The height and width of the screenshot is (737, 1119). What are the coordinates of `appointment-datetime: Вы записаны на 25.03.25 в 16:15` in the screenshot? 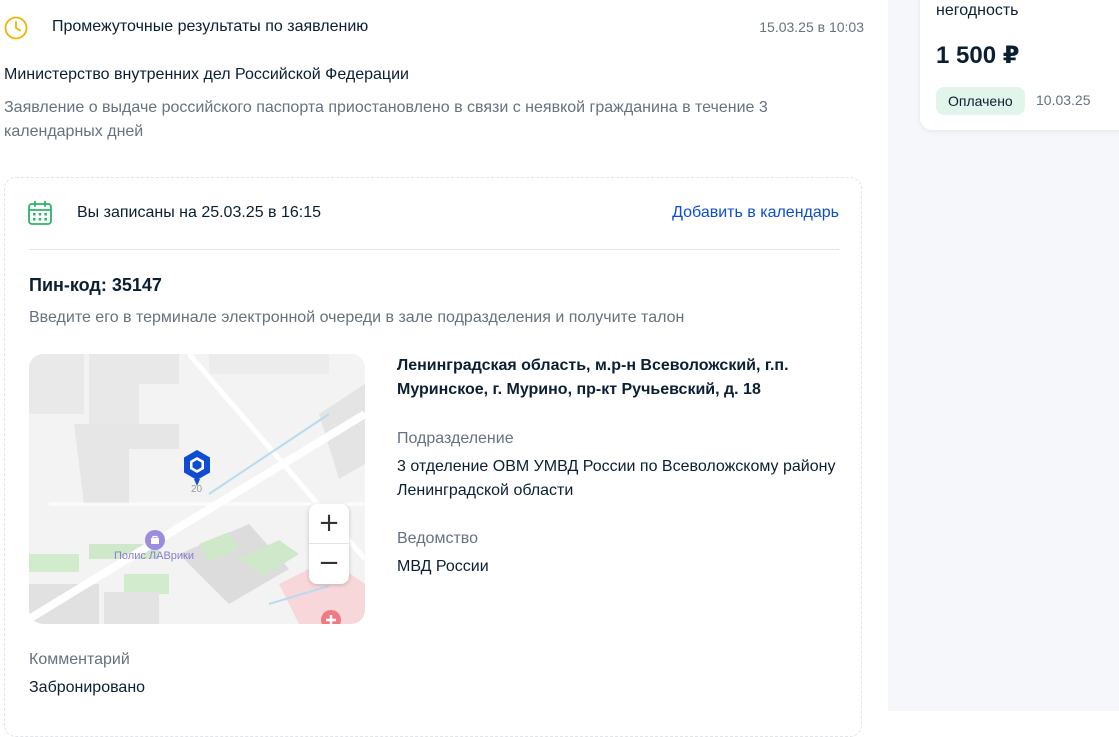 It's located at (199, 212).